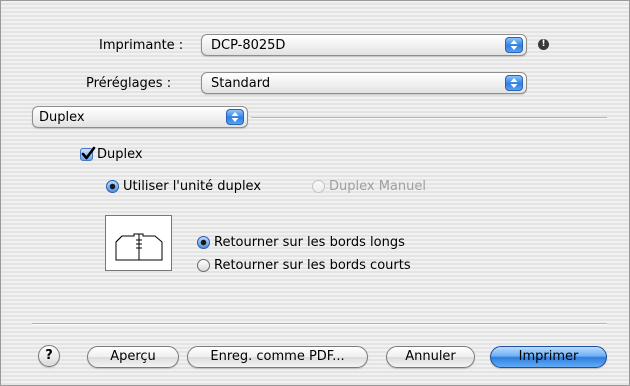 The width and height of the screenshot is (630, 386). I want to click on help-button: ?, so click(49, 356).